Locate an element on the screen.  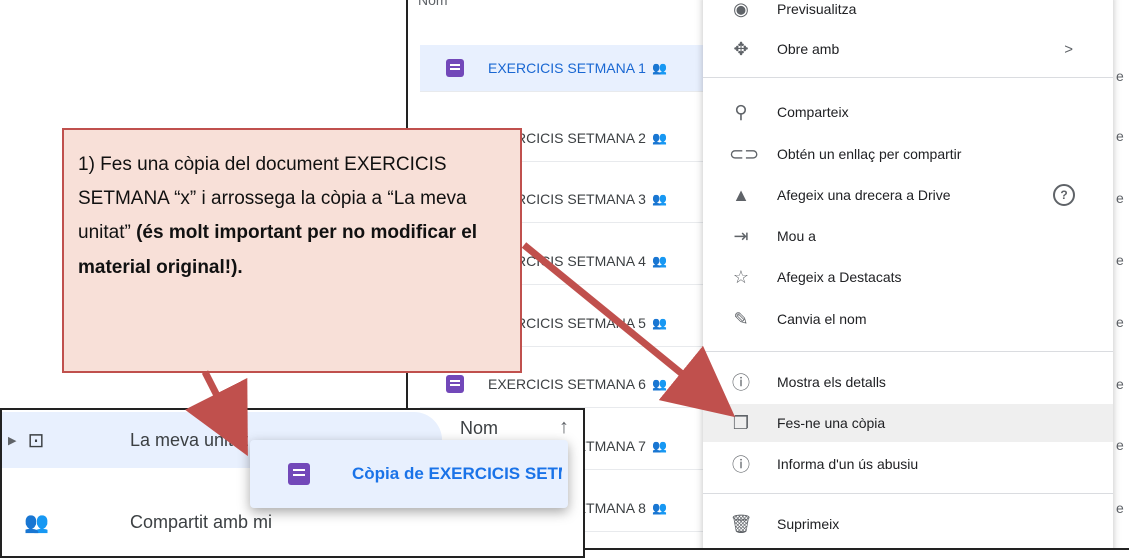
file-name: EXERCICIS SETMANA 1 is located at coordinates (567, 68).